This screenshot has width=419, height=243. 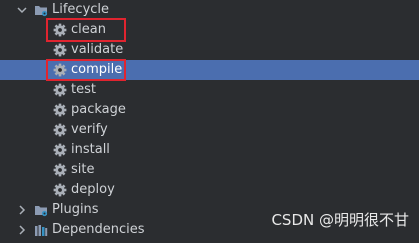 What do you see at coordinates (22, 10) in the screenshot?
I see `chevron-down-icon` at bounding box center [22, 10].